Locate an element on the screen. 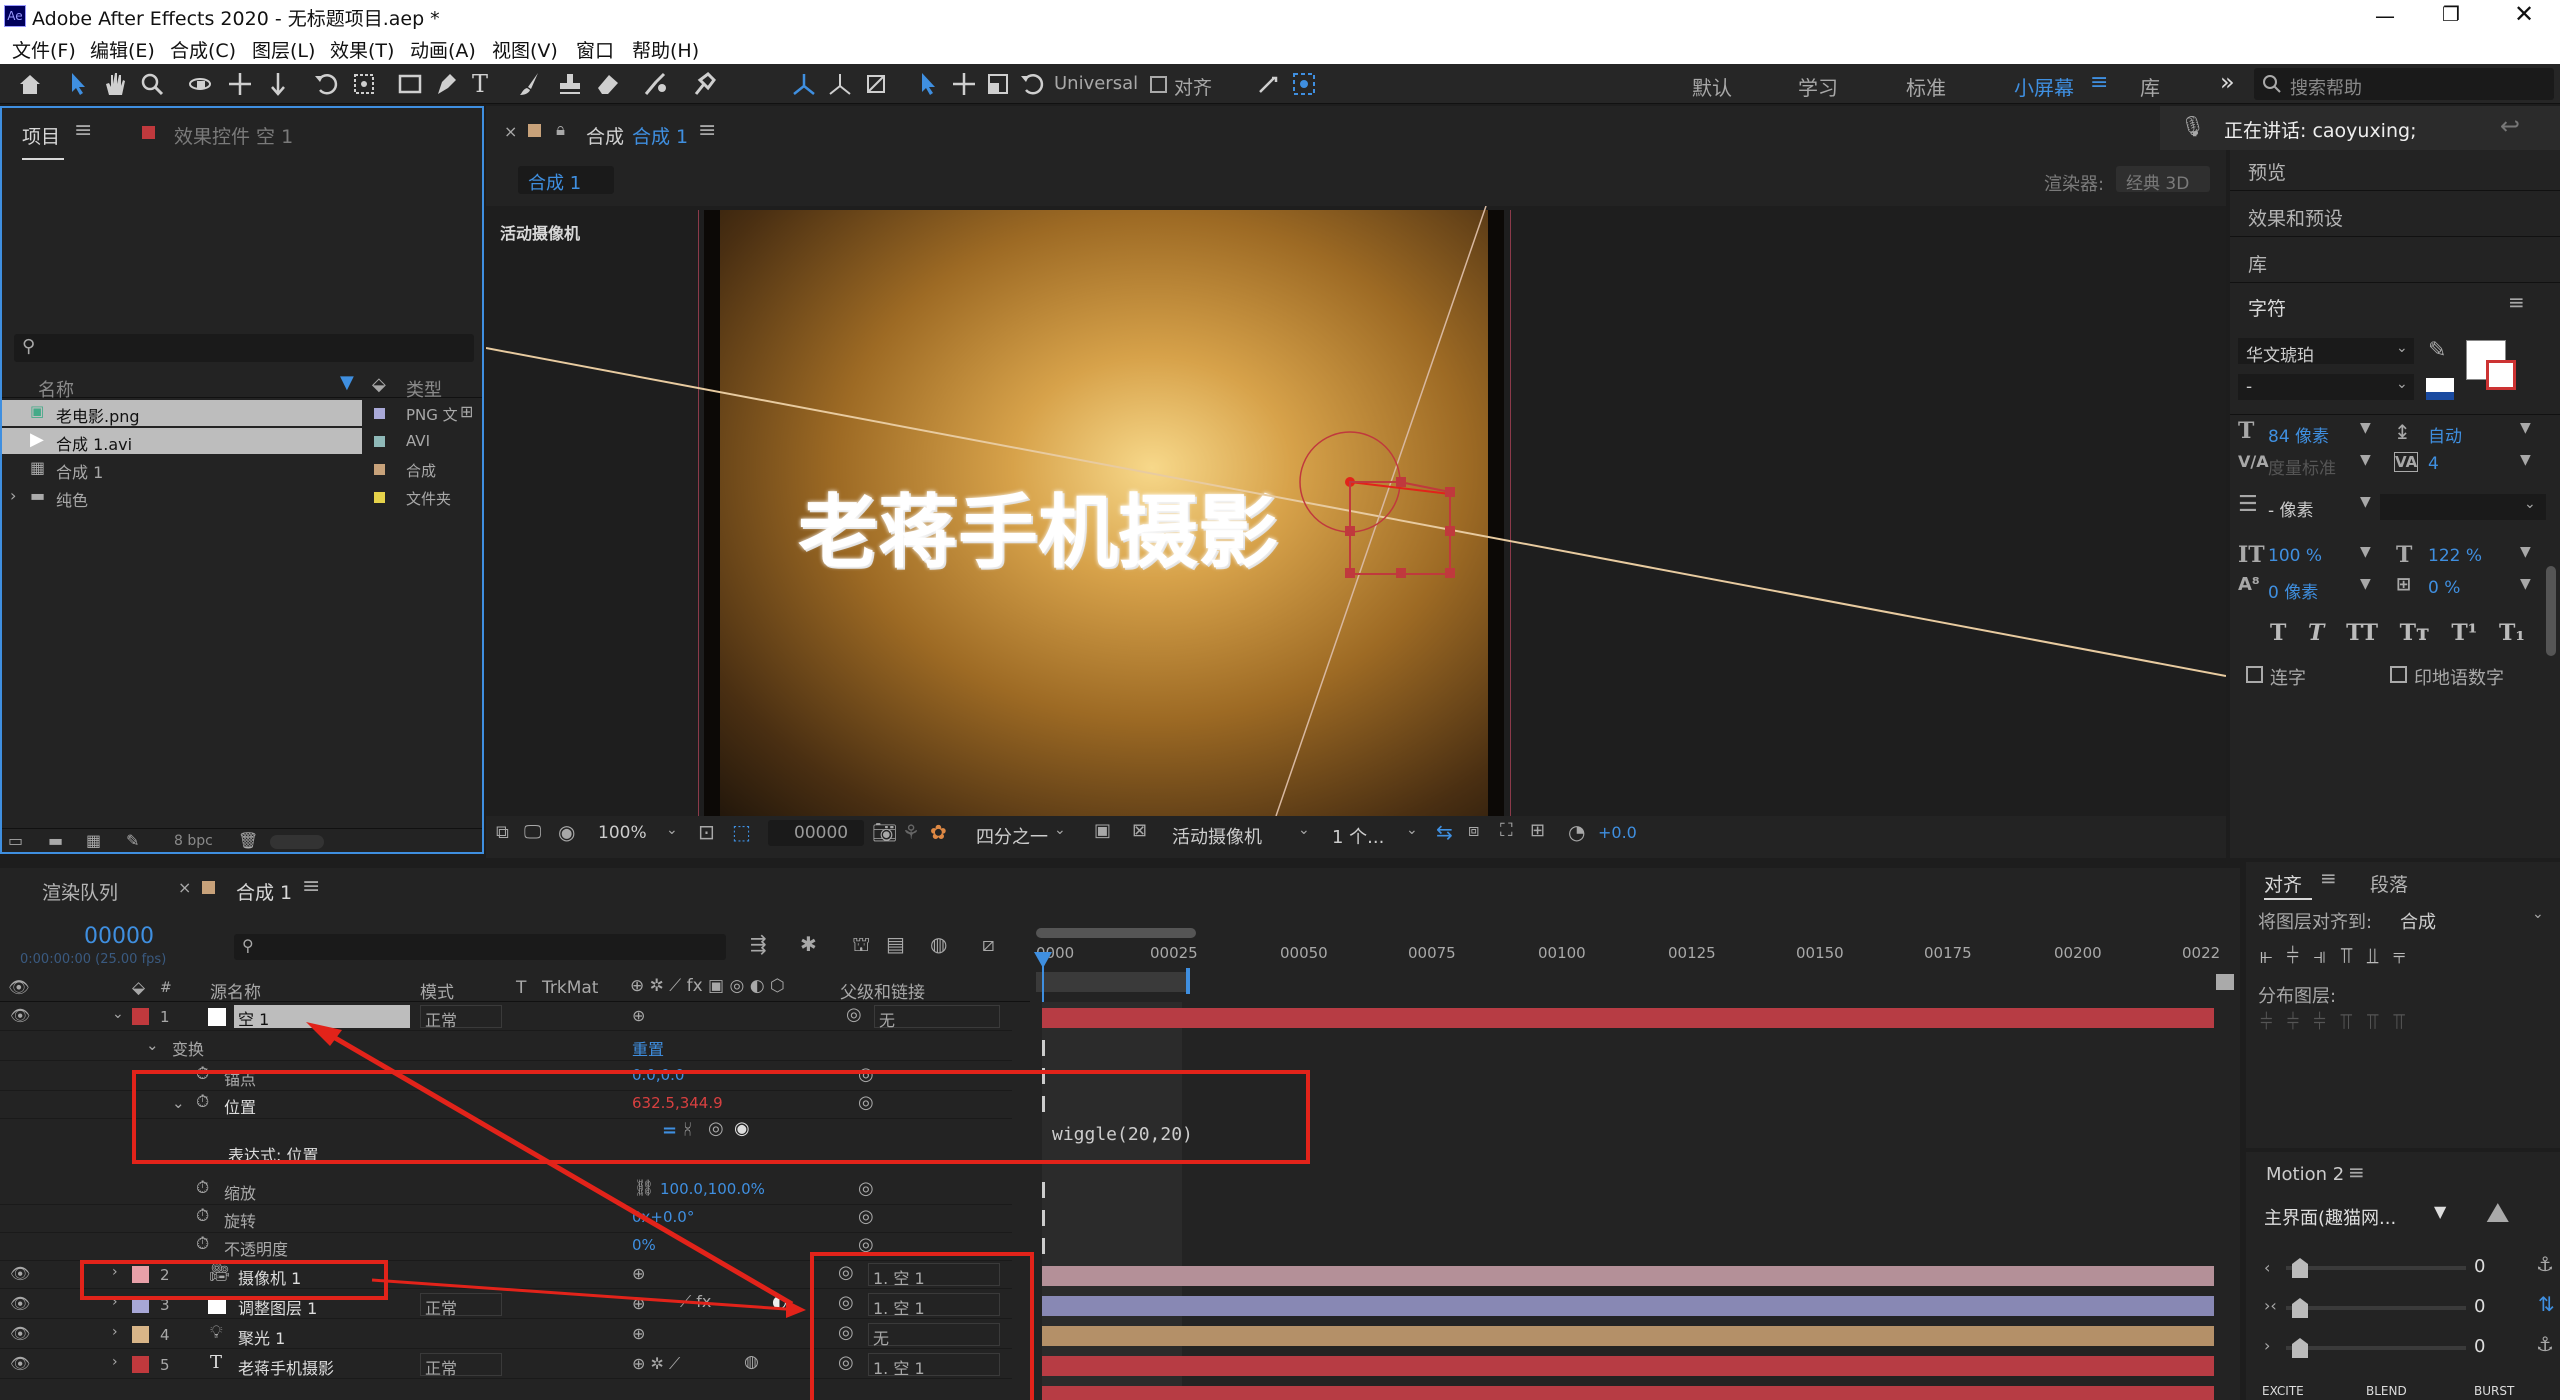  reply-icon: ↩ is located at coordinates (2510, 126).